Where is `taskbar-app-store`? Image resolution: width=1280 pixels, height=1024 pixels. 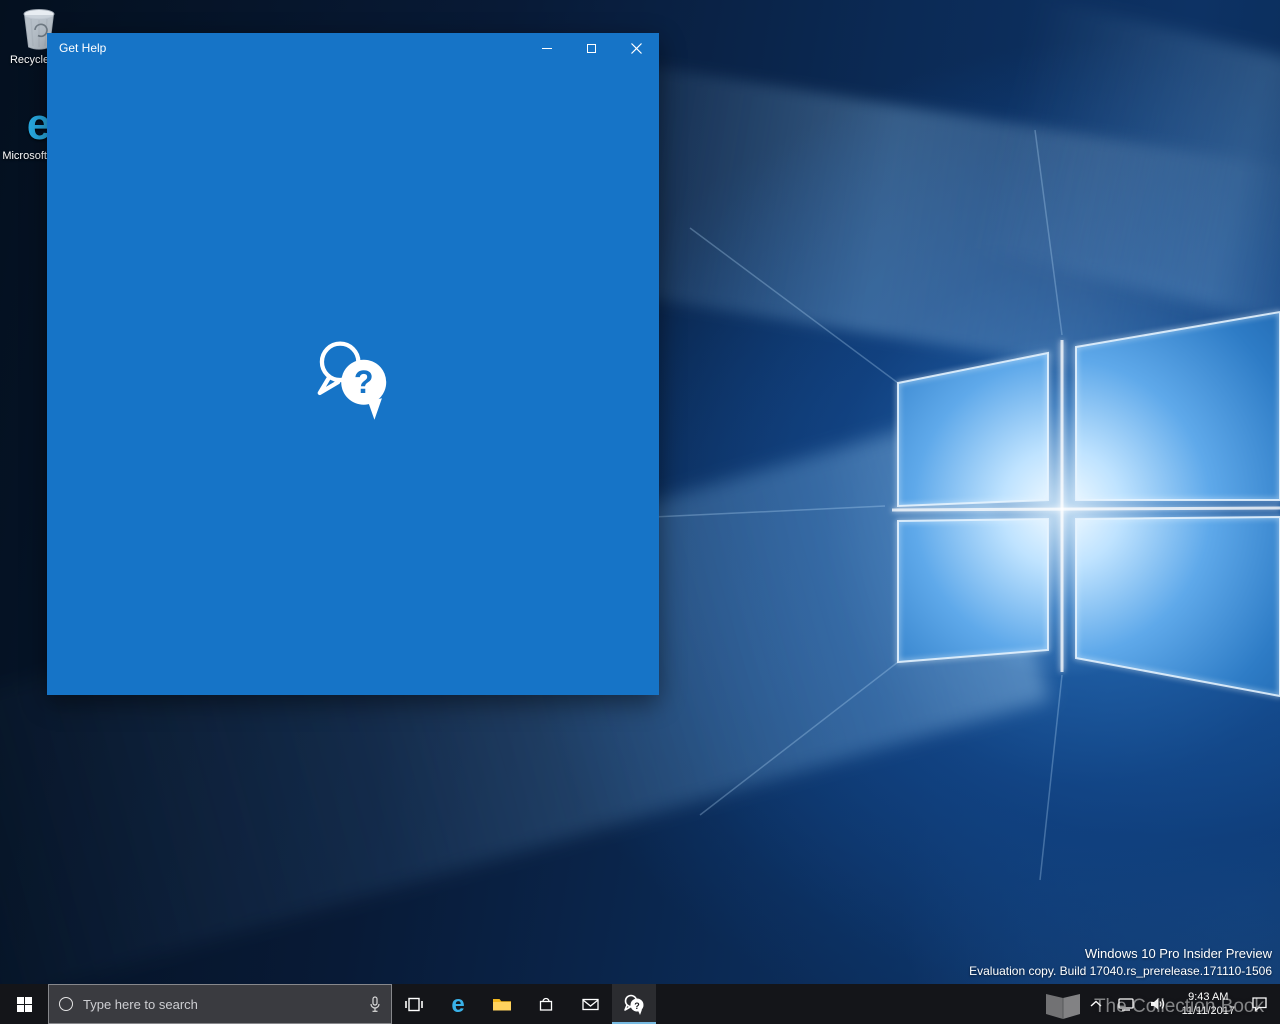
taskbar-app-store is located at coordinates (546, 1004).